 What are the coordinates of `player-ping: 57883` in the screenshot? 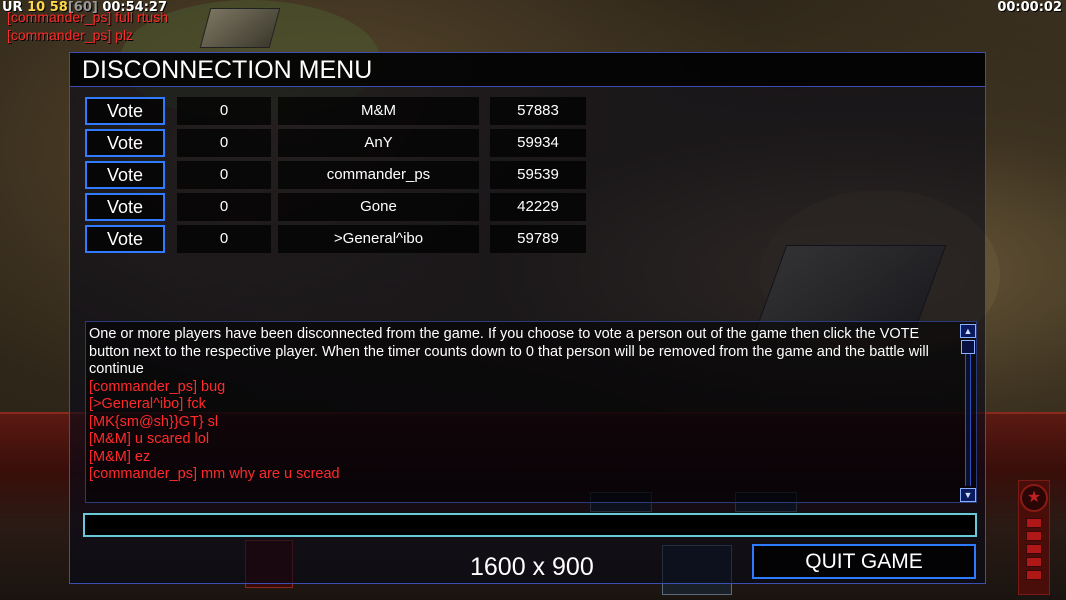 It's located at (538, 111).